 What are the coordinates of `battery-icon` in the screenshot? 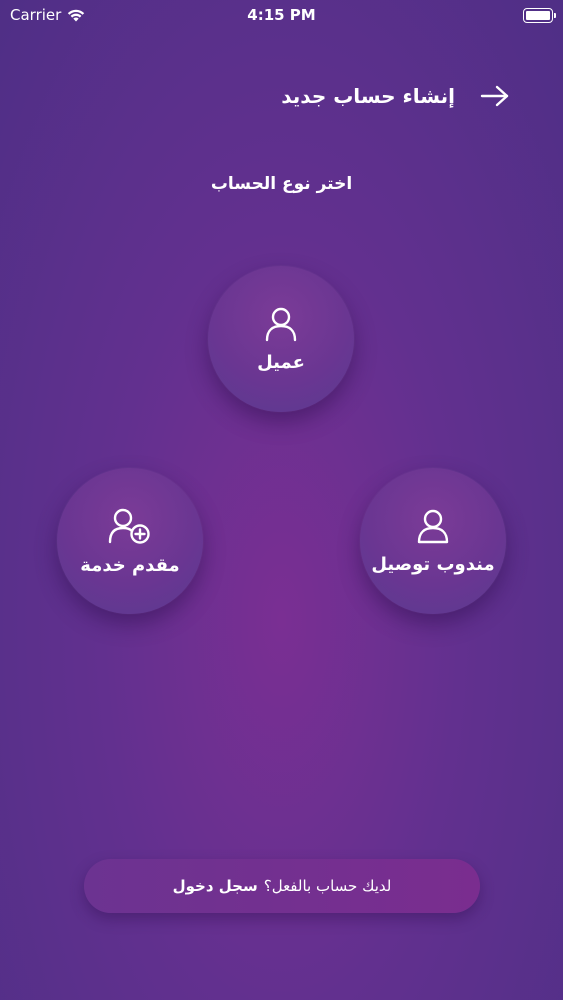 It's located at (539, 15).